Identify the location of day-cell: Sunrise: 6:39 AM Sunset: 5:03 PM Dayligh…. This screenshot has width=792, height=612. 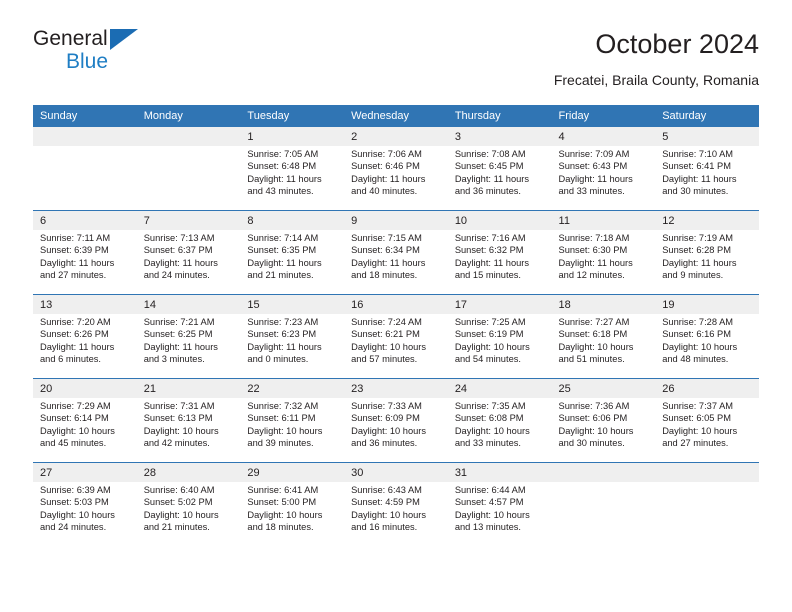
(85, 514).